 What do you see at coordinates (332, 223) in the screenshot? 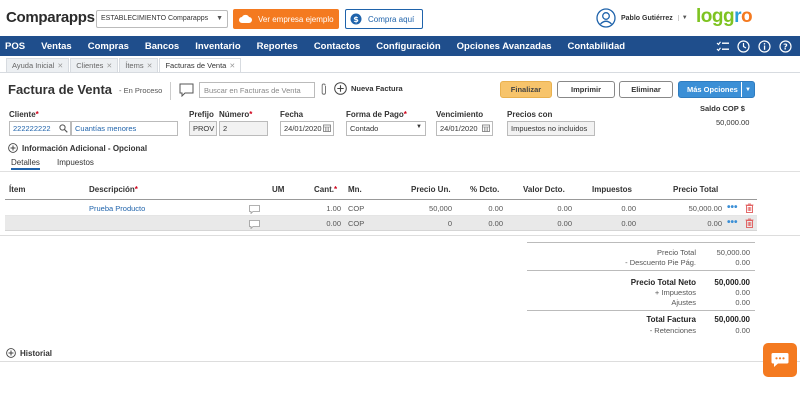
I see `cell-cant: 0.00` at bounding box center [332, 223].